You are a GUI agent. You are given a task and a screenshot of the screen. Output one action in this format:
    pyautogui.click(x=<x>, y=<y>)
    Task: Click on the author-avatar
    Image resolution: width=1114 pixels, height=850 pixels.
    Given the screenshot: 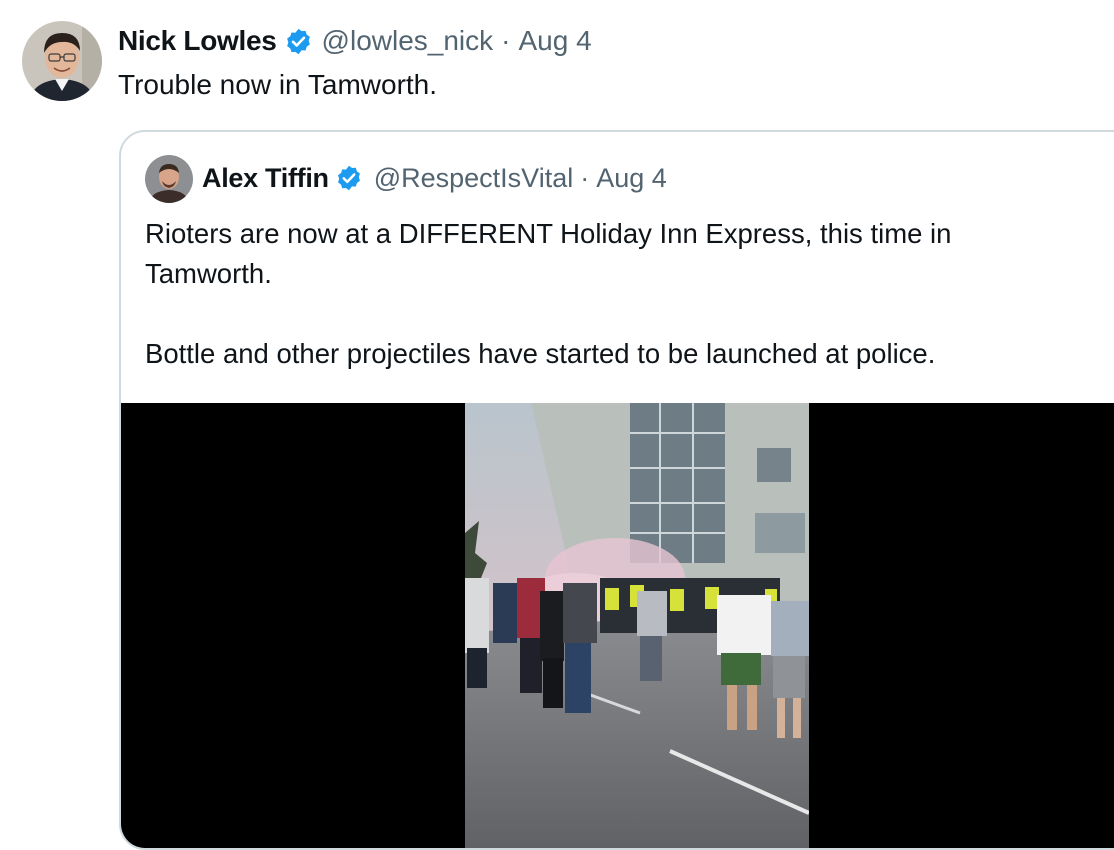 What is the action you would take?
    pyautogui.click(x=62, y=61)
    